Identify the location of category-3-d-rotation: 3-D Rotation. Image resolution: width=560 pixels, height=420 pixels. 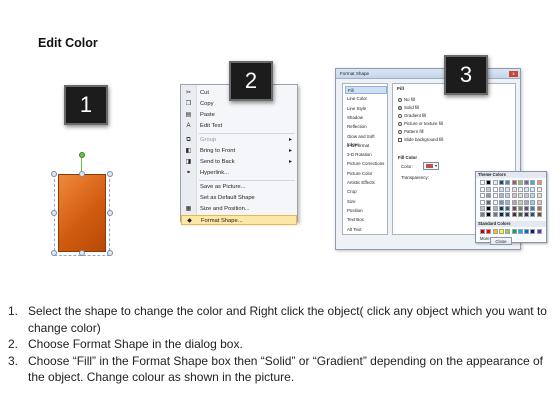
(366, 155).